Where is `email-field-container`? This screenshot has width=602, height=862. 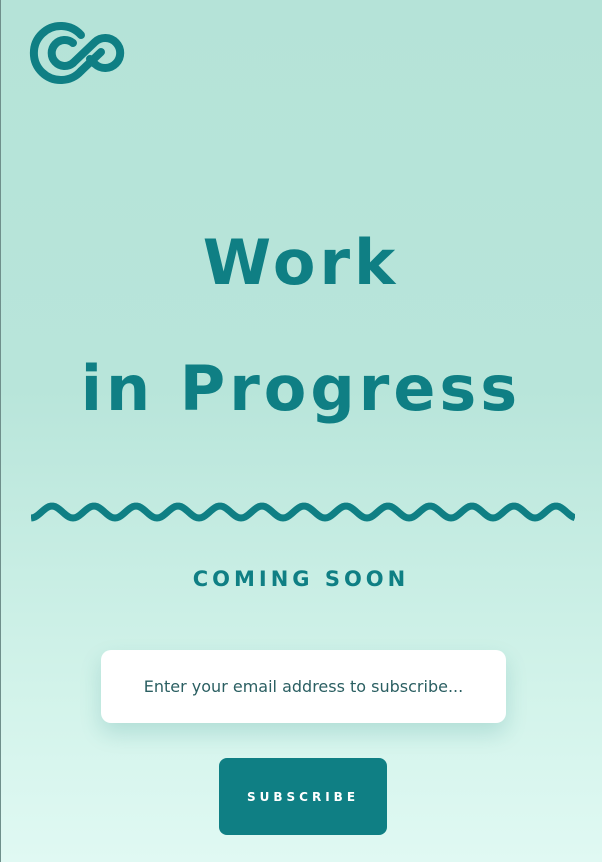 email-field-container is located at coordinates (303, 686).